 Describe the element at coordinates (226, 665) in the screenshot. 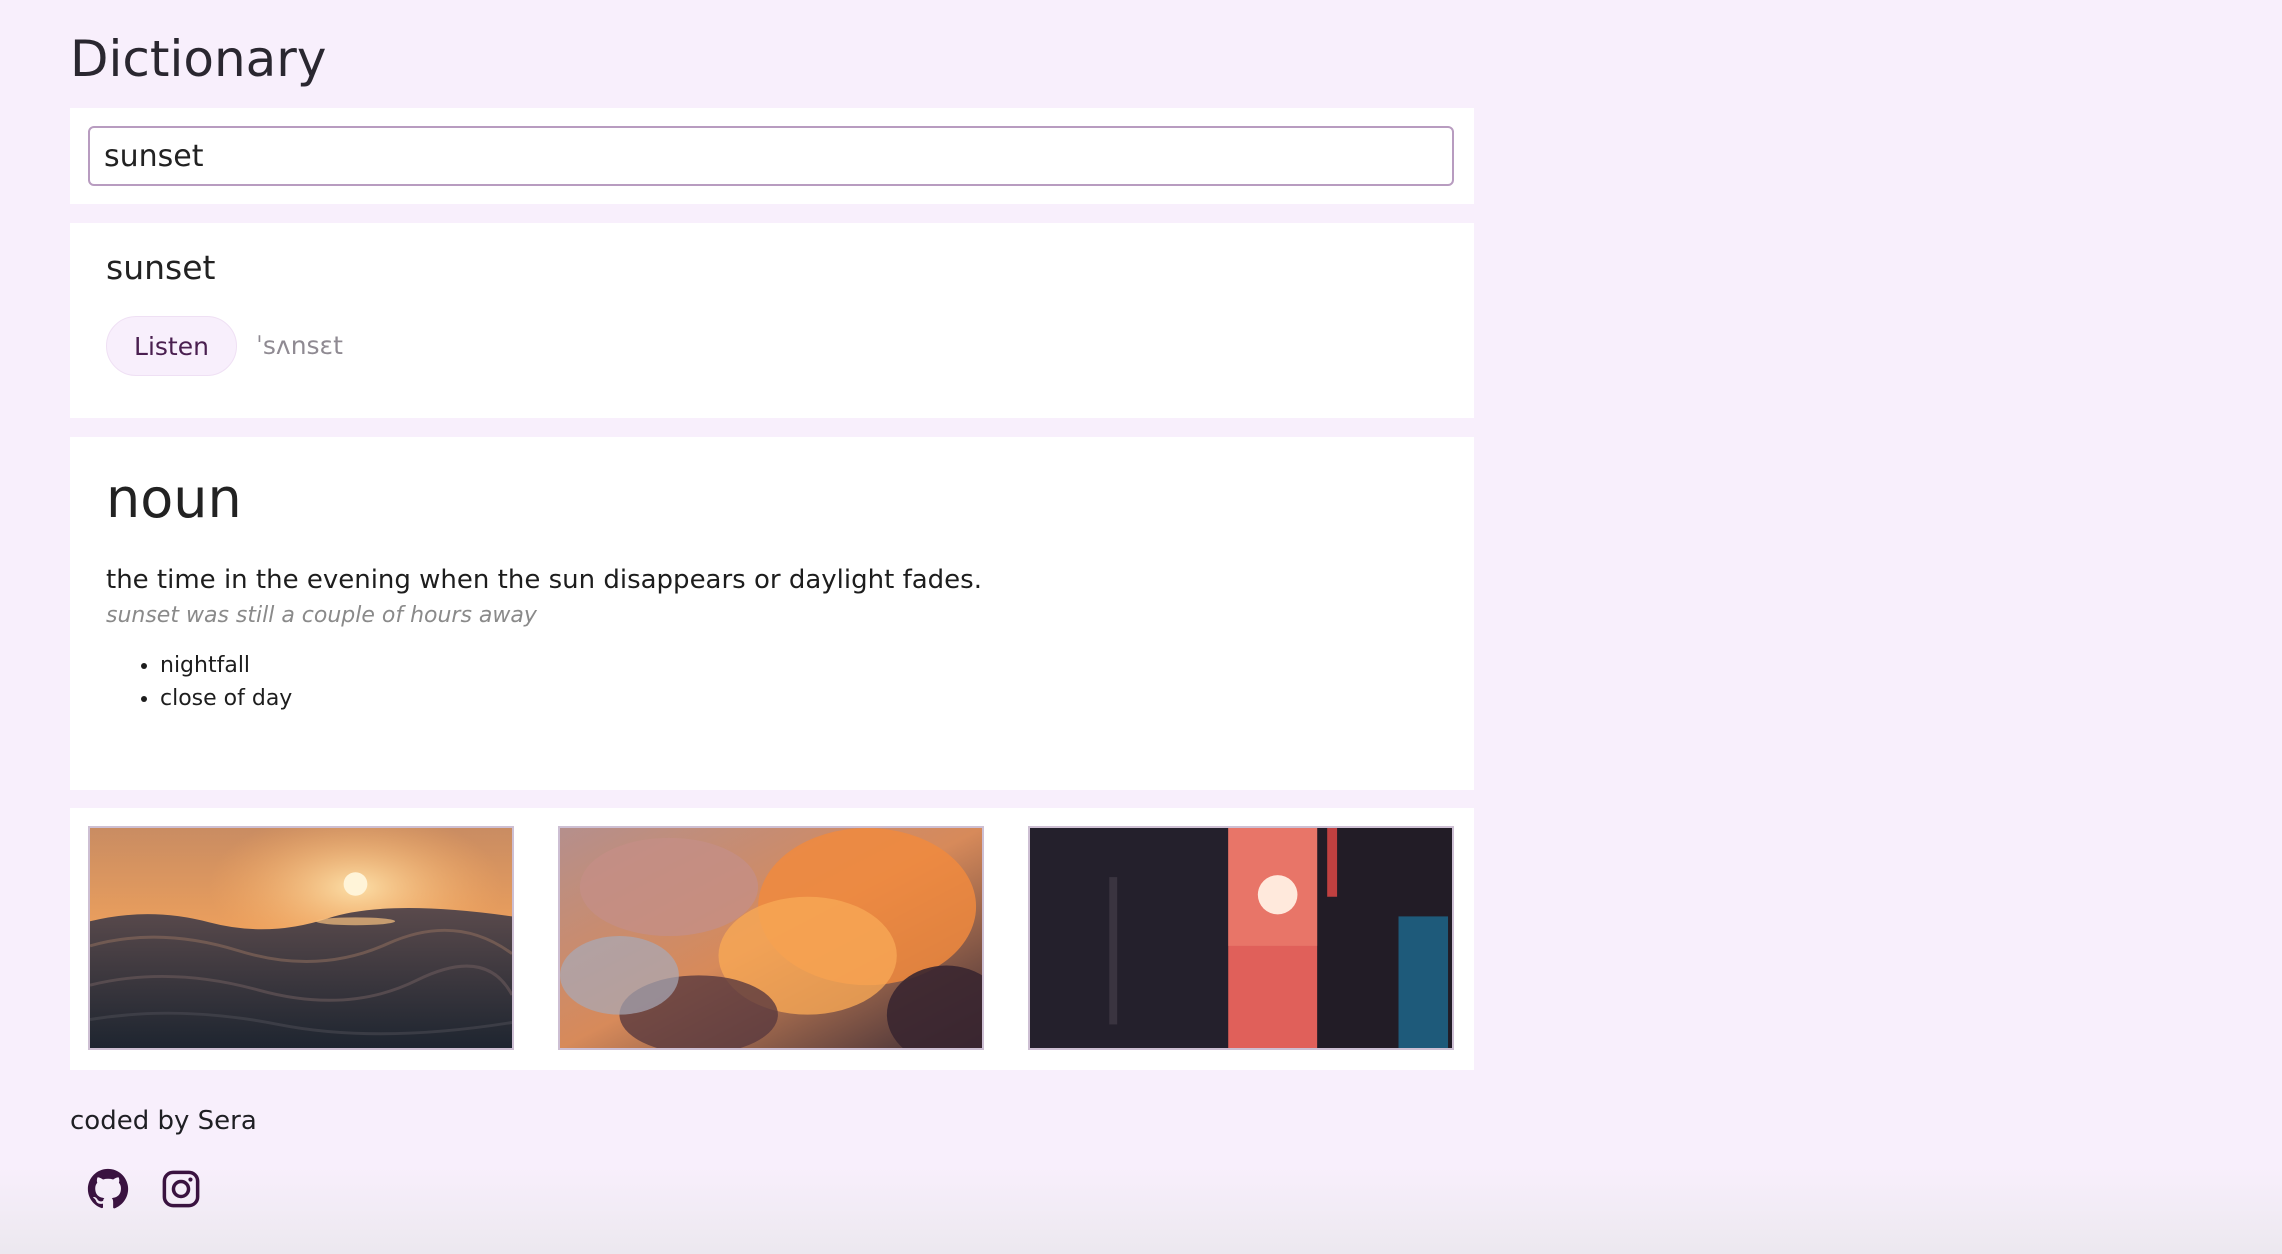

I see `synonym-item: nightfall` at that location.